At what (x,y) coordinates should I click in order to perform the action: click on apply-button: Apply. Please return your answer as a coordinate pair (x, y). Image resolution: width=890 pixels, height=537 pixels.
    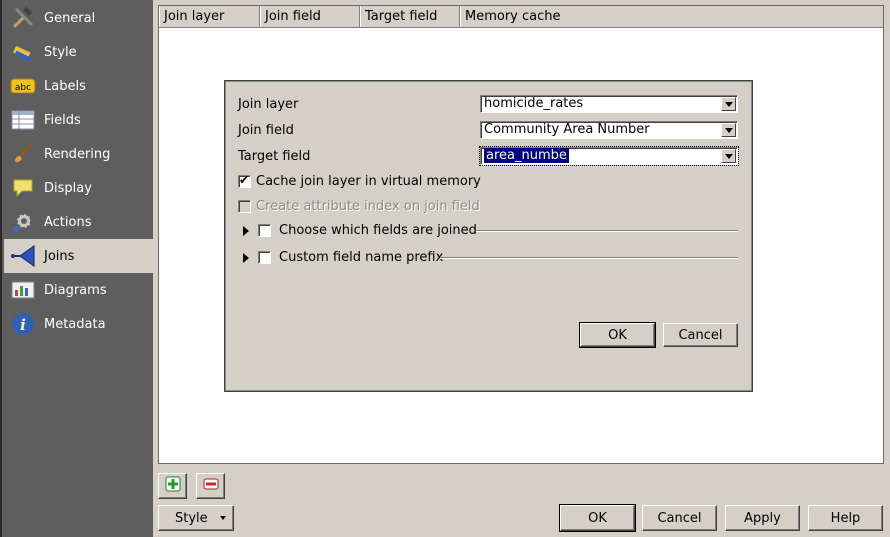
    Looking at the image, I should click on (762, 518).